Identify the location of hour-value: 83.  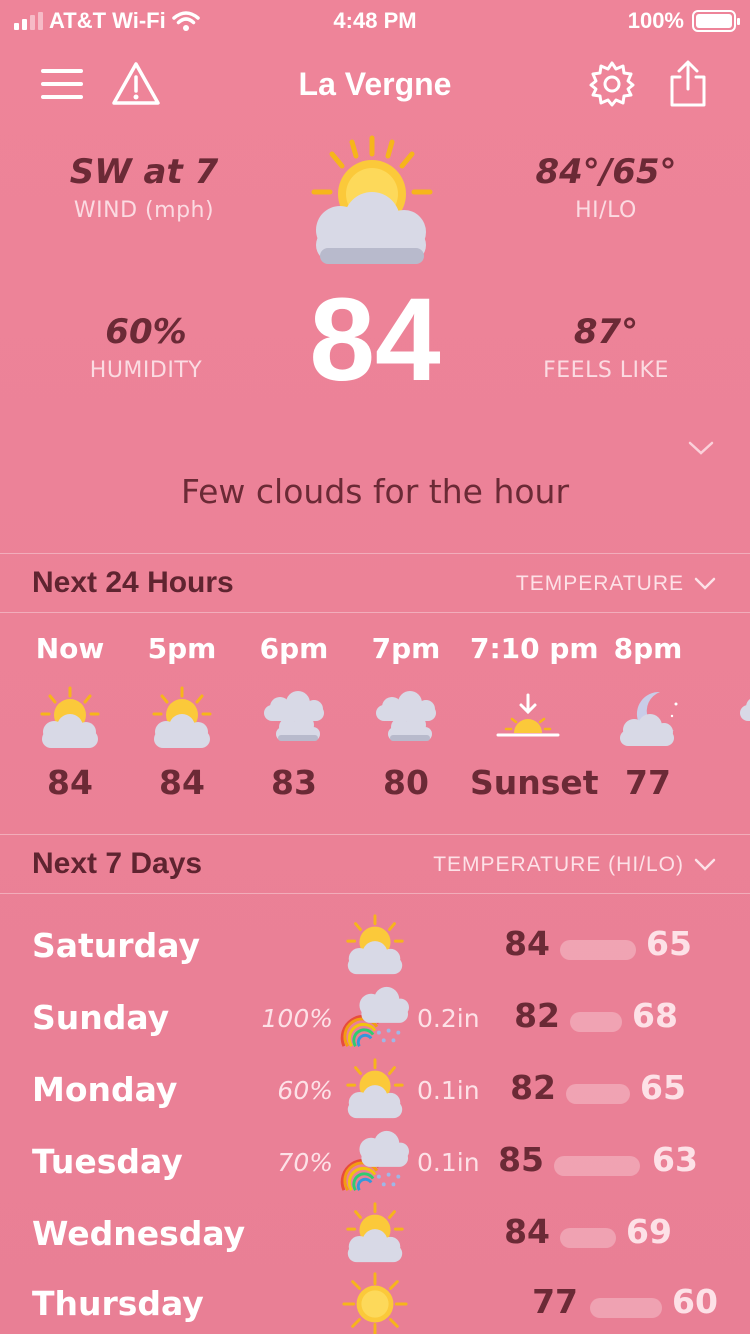
(294, 782).